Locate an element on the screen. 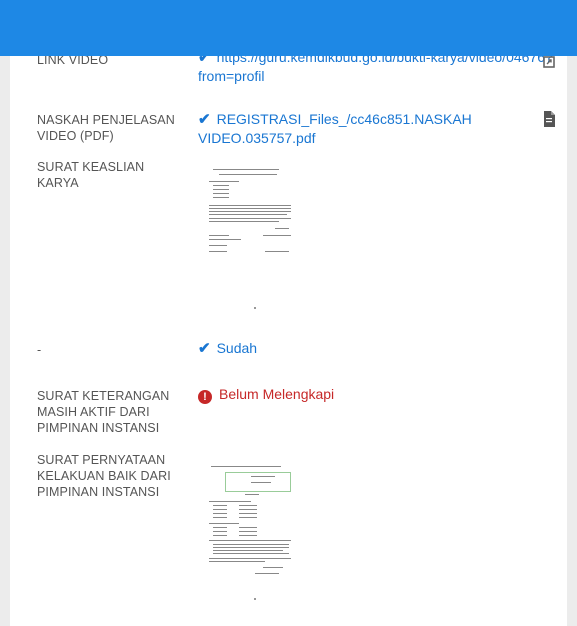 The height and width of the screenshot is (626, 577). status-belum: ! Belum Melengkapi is located at coordinates (266, 394).